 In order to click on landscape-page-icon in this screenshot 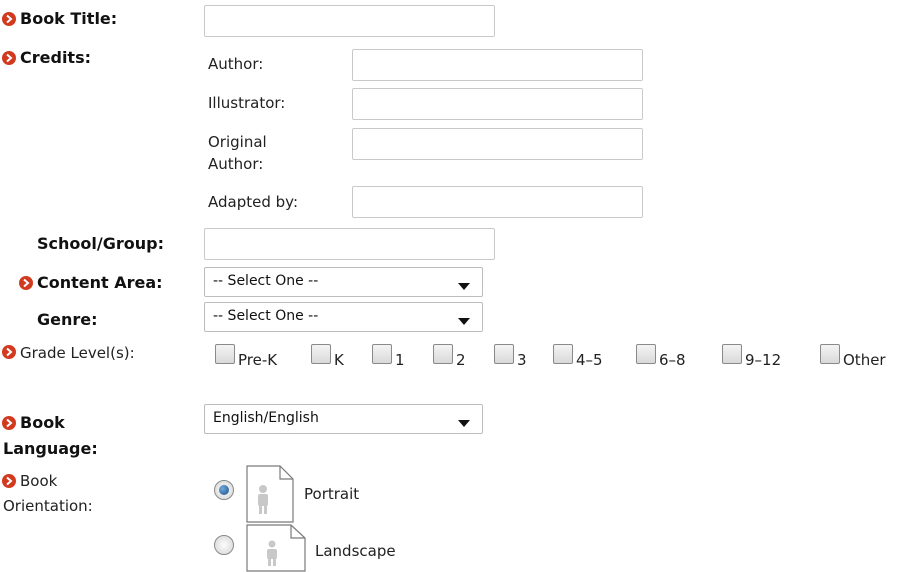, I will do `click(276, 548)`.